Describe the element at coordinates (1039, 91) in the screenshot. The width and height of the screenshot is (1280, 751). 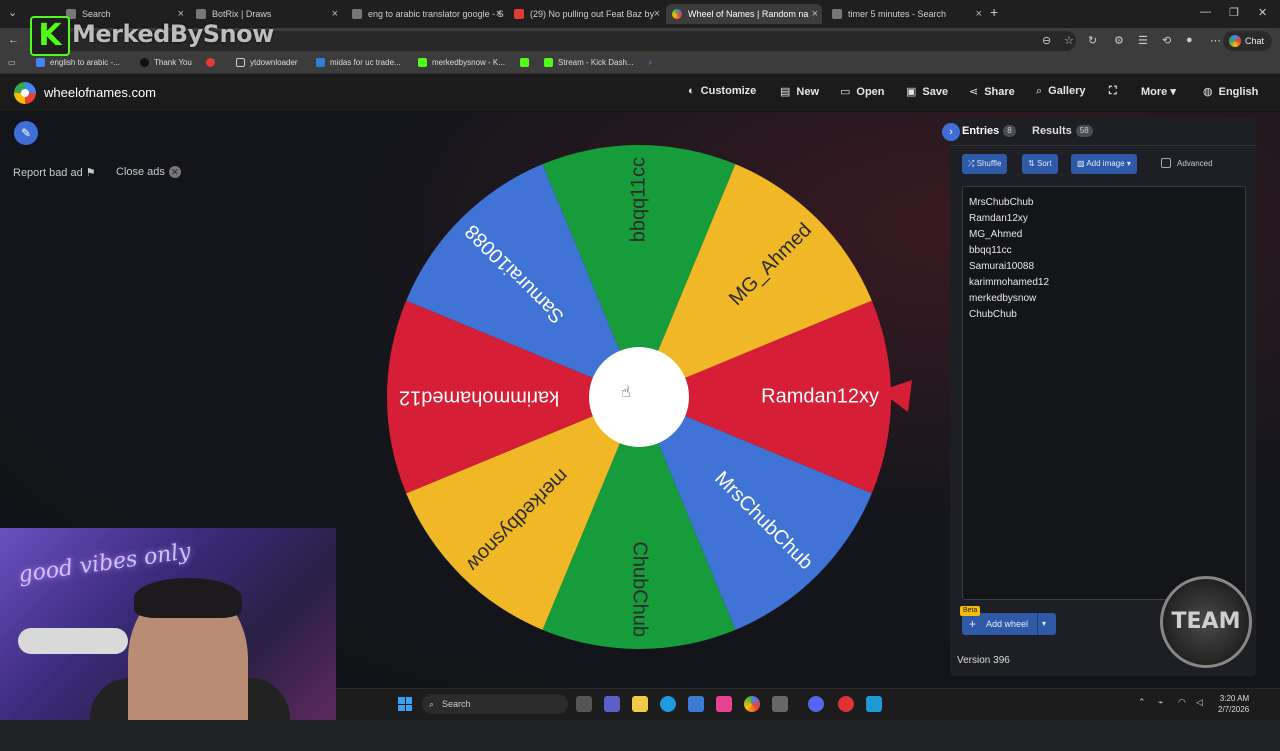
I see `search-icon: ⌕` at that location.